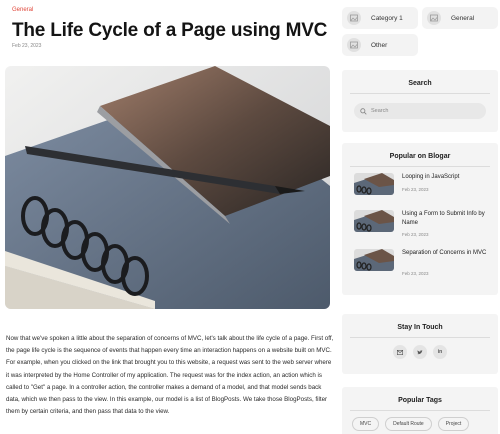  Describe the element at coordinates (426, 111) in the screenshot. I see `search-input` at that location.